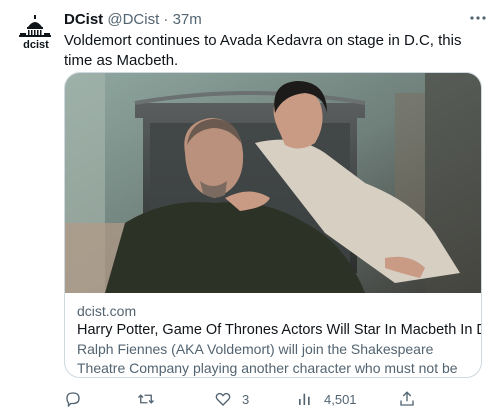  Describe the element at coordinates (107, 311) in the screenshot. I see `card-domain: dcist.com` at that location.